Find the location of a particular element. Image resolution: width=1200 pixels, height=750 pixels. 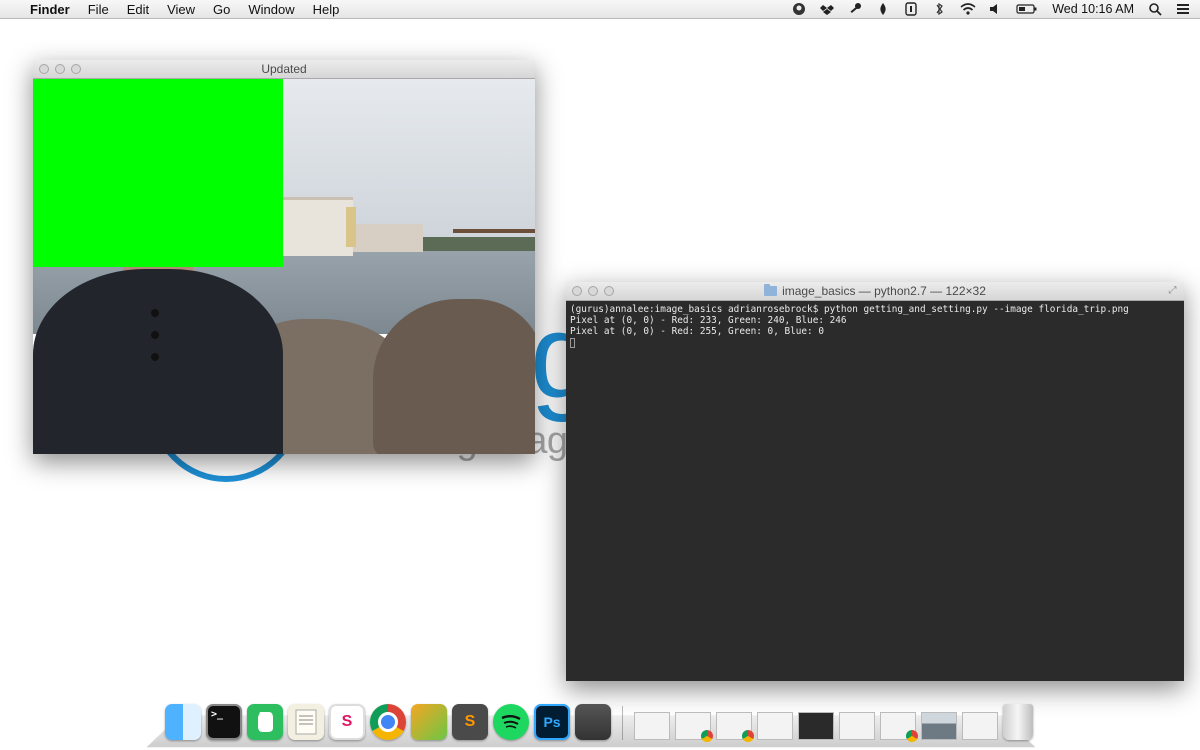

dock: >_ S S Ps is located at coordinates (600, 721).